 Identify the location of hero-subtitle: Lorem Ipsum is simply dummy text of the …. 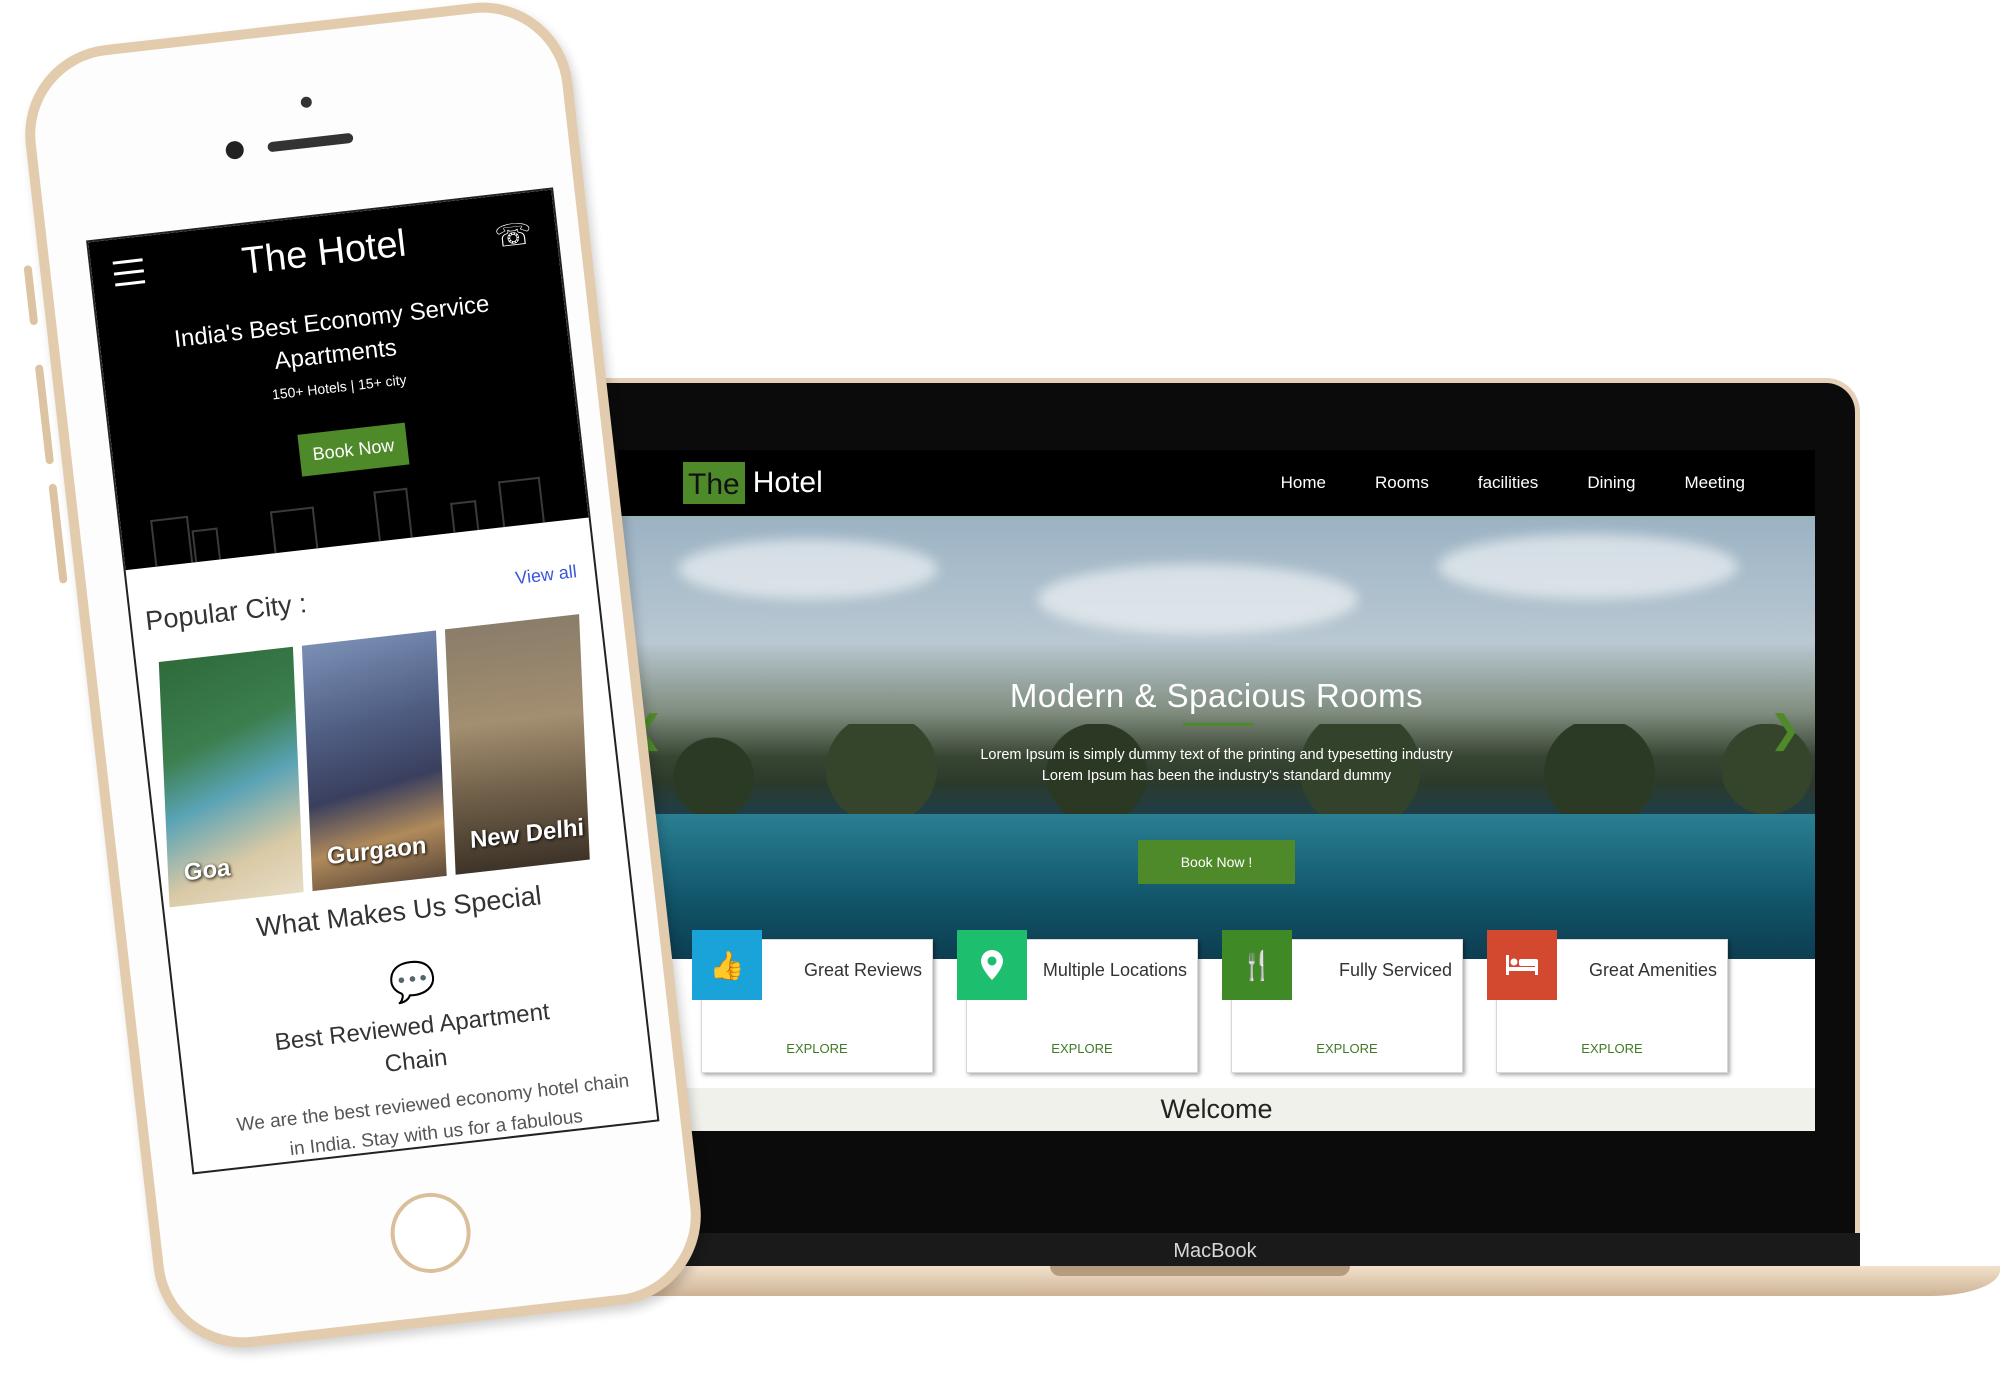
(1216, 766).